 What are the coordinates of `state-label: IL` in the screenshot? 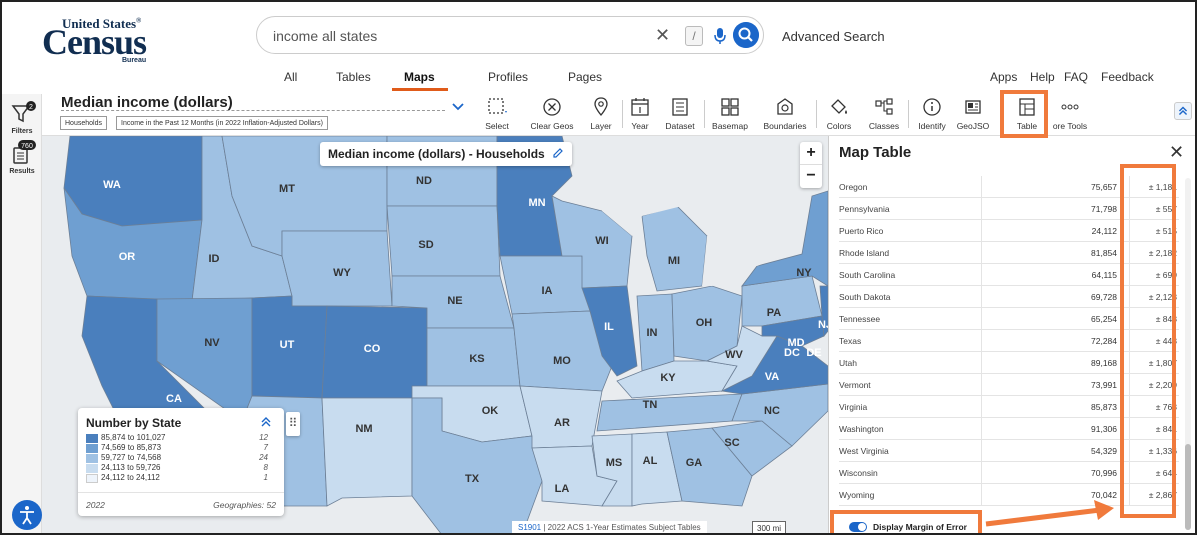 It's located at (609, 327).